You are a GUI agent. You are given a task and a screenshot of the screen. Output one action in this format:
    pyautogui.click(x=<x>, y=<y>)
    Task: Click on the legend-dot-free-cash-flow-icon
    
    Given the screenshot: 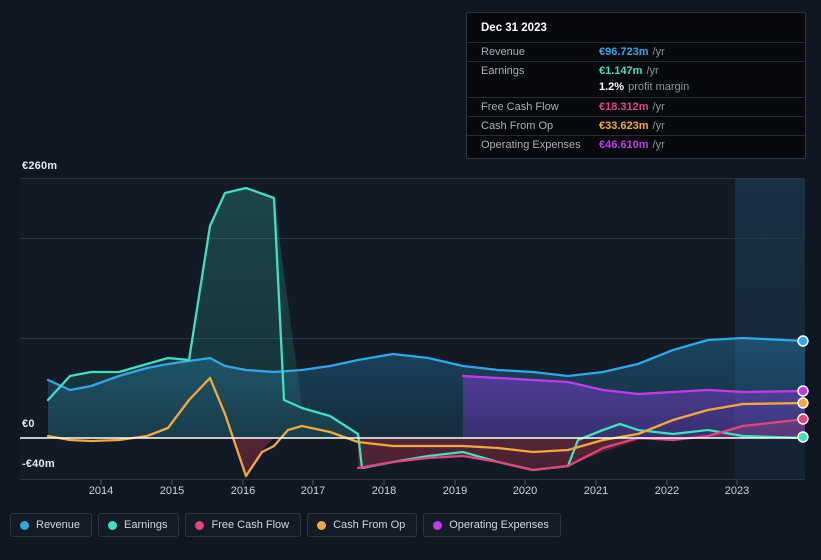 What is the action you would take?
    pyautogui.click(x=200, y=525)
    